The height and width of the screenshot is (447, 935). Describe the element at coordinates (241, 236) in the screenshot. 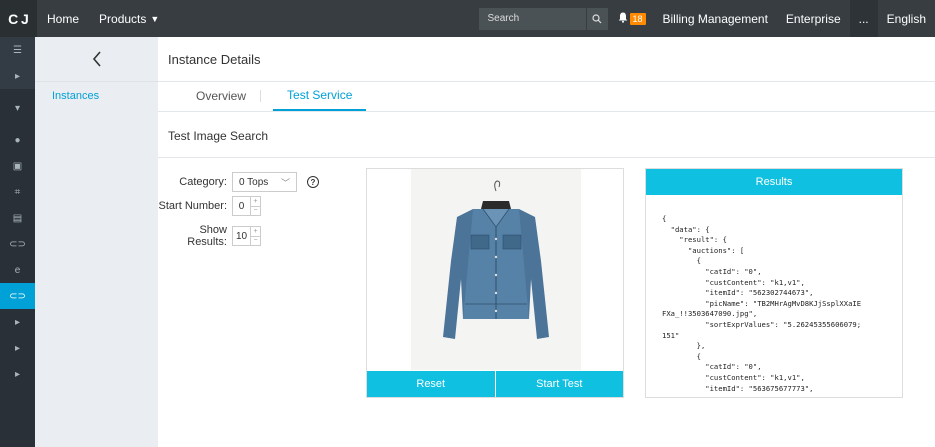

I see `show-results-value: 10` at that location.